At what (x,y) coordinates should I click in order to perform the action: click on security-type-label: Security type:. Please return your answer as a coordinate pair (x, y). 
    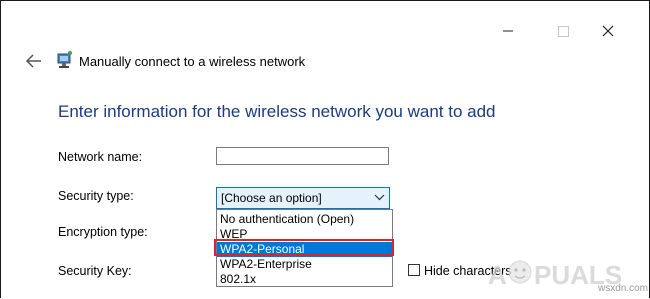
    Looking at the image, I should click on (96, 196).